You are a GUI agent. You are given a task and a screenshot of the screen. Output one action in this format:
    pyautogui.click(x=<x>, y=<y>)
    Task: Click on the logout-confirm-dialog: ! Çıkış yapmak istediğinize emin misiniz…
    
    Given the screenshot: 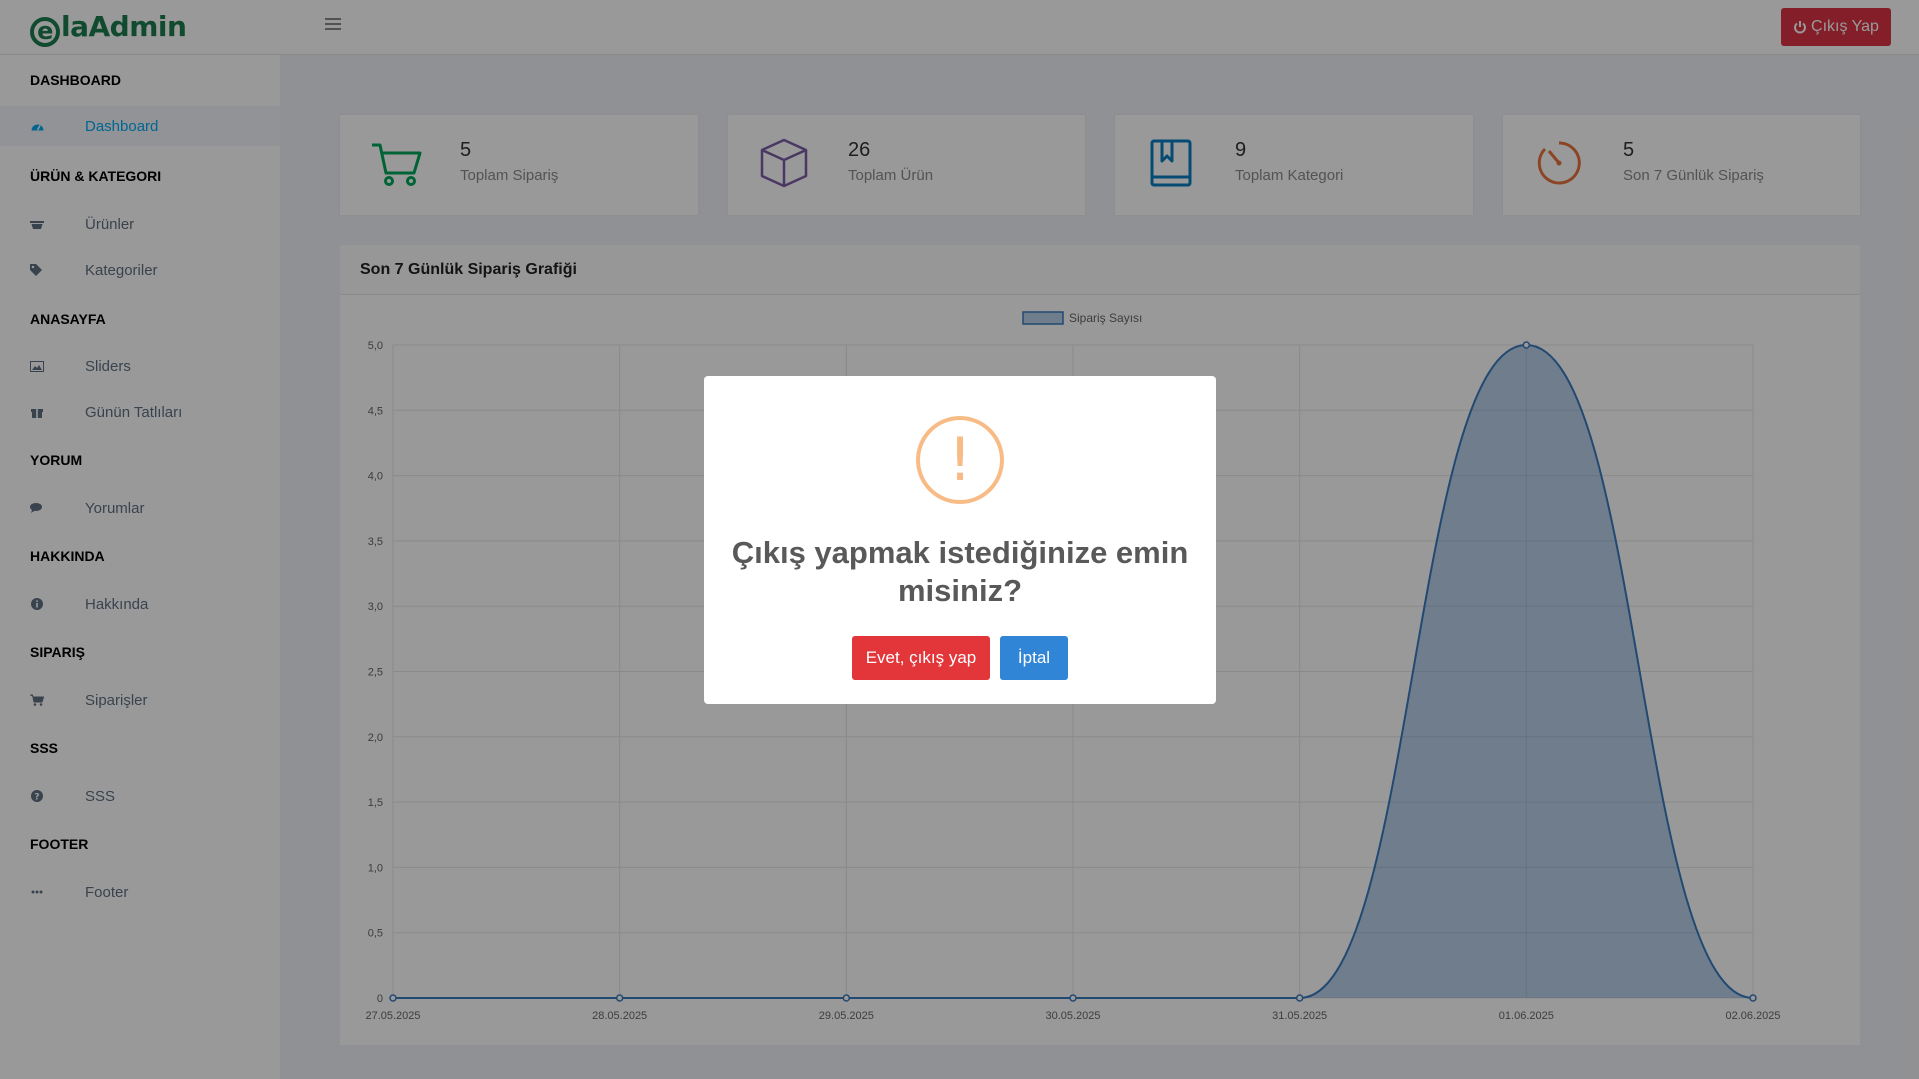 What is the action you would take?
    pyautogui.click(x=960, y=540)
    